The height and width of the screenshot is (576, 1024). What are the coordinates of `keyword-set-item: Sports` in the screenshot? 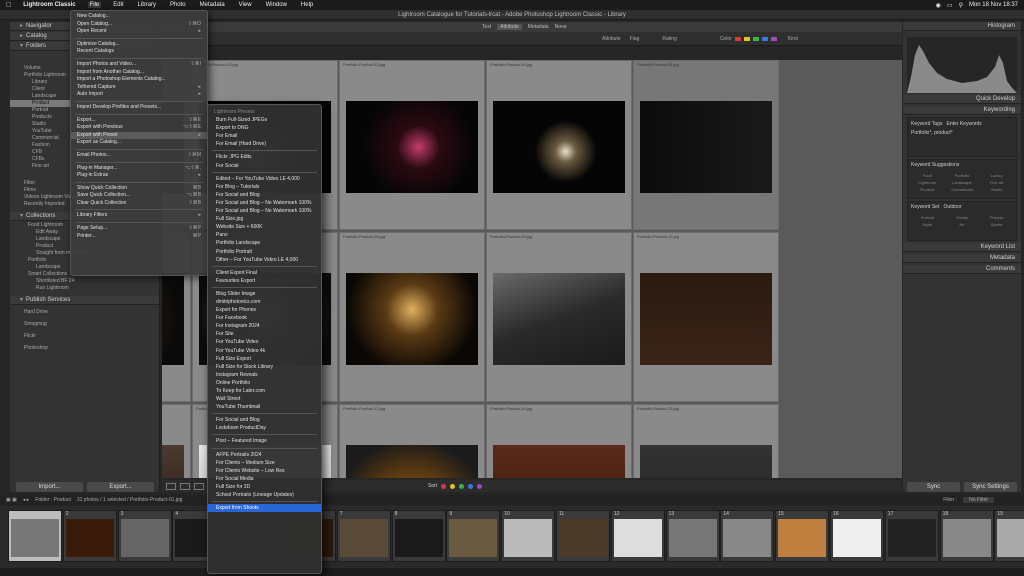 It's located at (996, 224).